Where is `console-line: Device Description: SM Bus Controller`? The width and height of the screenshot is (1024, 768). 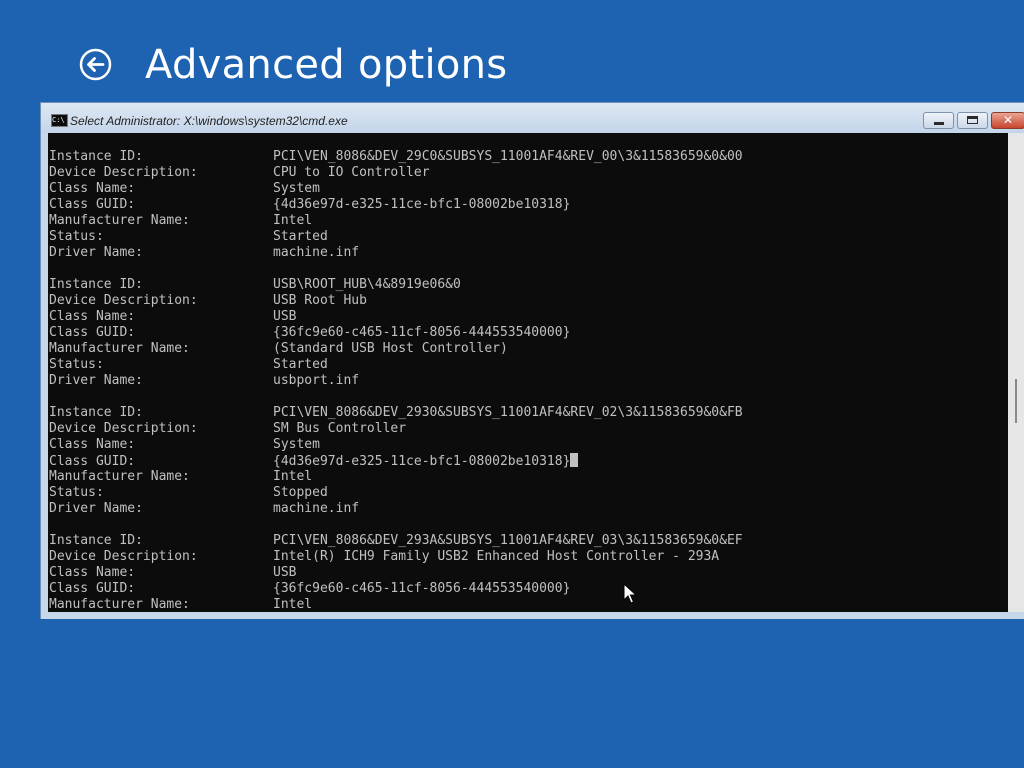 console-line: Device Description: SM Bus Controller is located at coordinates (396, 429).